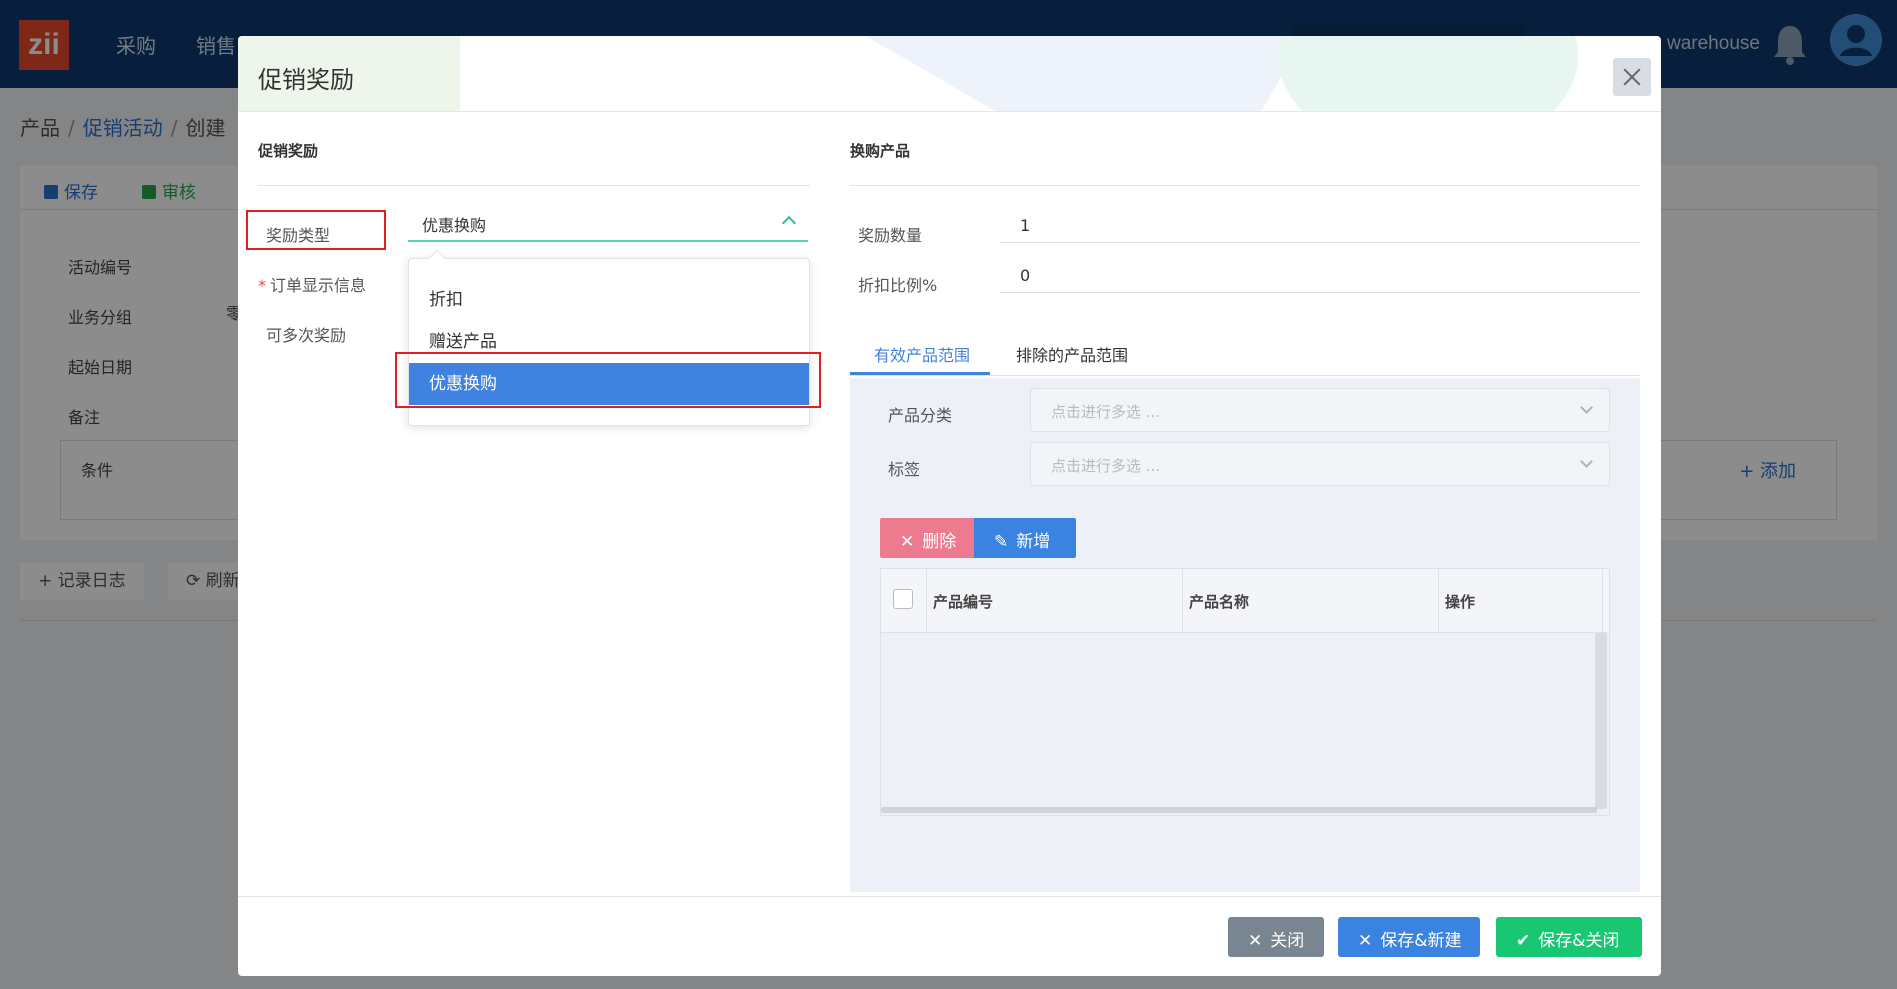  What do you see at coordinates (306, 80) in the screenshot?
I see `modal-title: 促销奖励` at bounding box center [306, 80].